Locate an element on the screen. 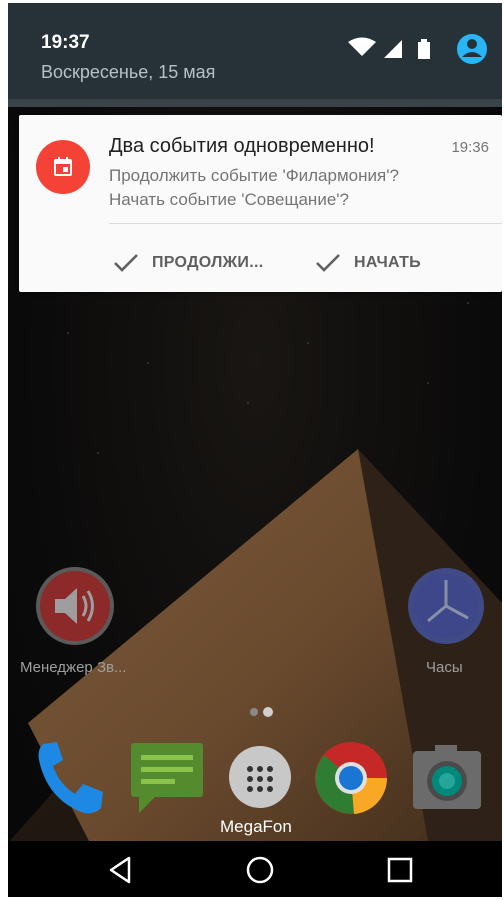 Image resolution: width=504 pixels, height=900 pixels. page-indicator is located at coordinates (261, 712).